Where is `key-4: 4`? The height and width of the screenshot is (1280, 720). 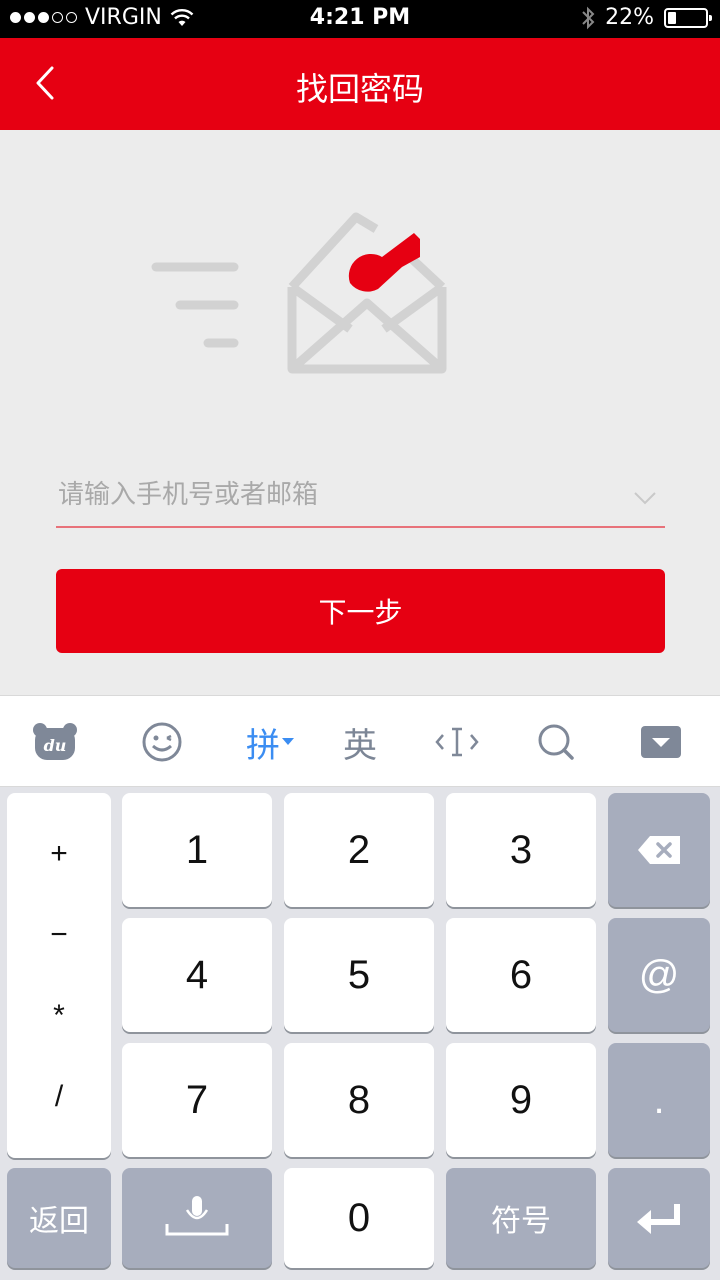 key-4: 4 is located at coordinates (197, 975).